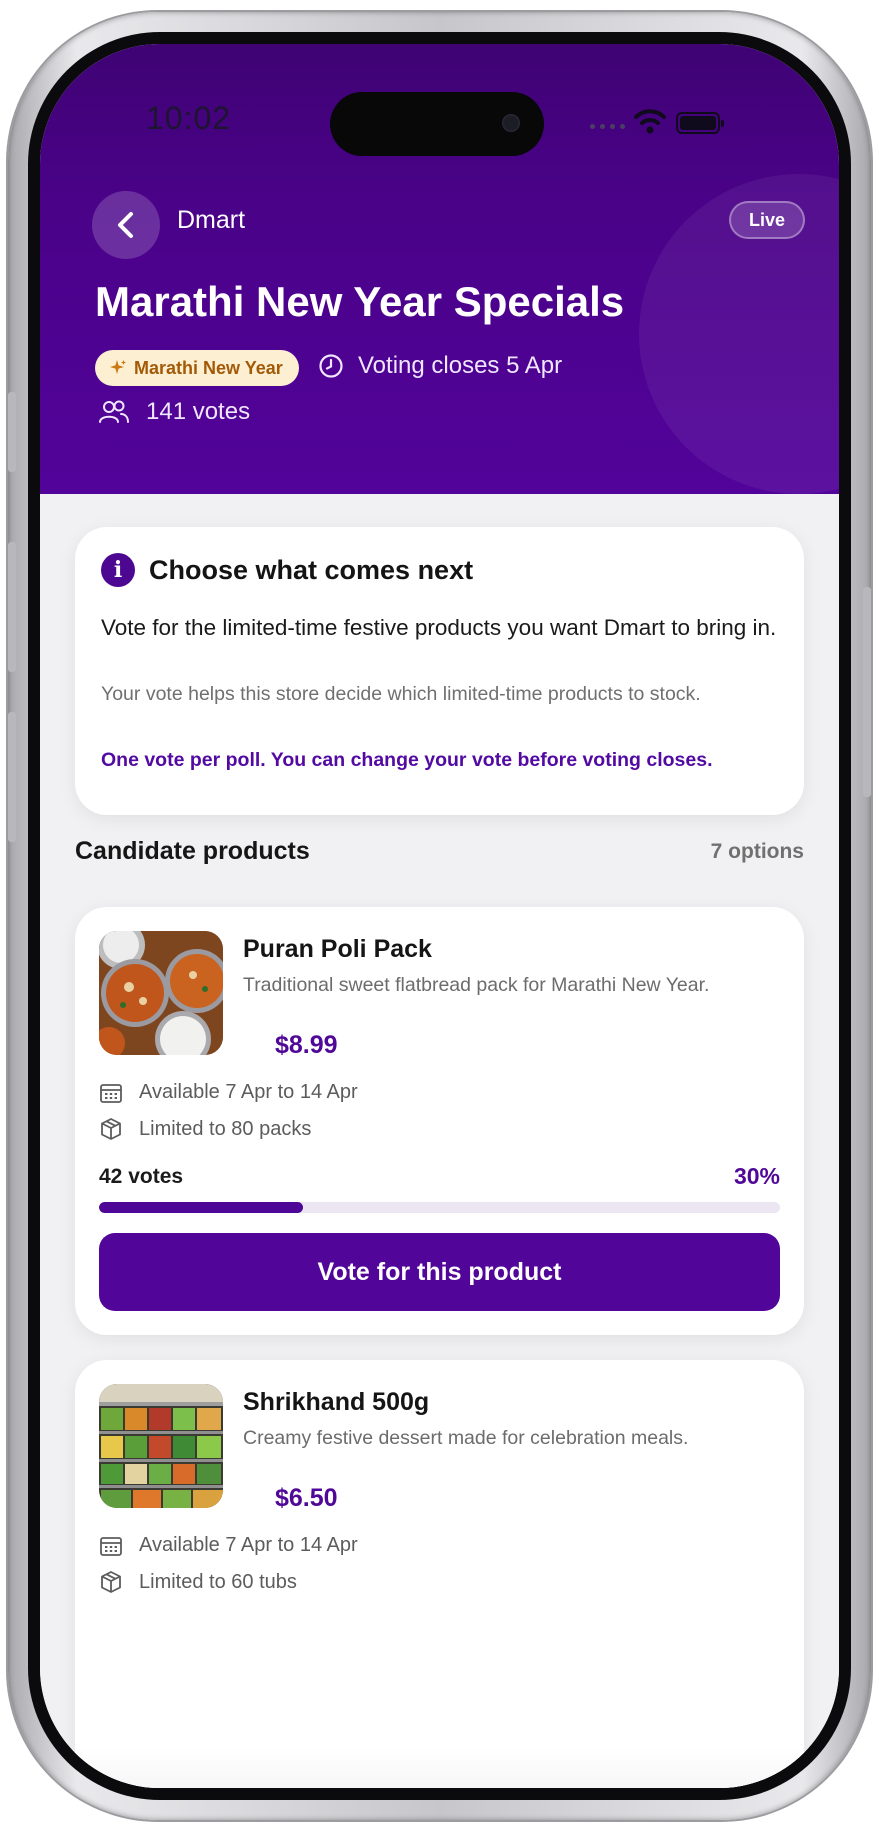  I want to click on info-card-title: Choose what comes next, so click(311, 569).